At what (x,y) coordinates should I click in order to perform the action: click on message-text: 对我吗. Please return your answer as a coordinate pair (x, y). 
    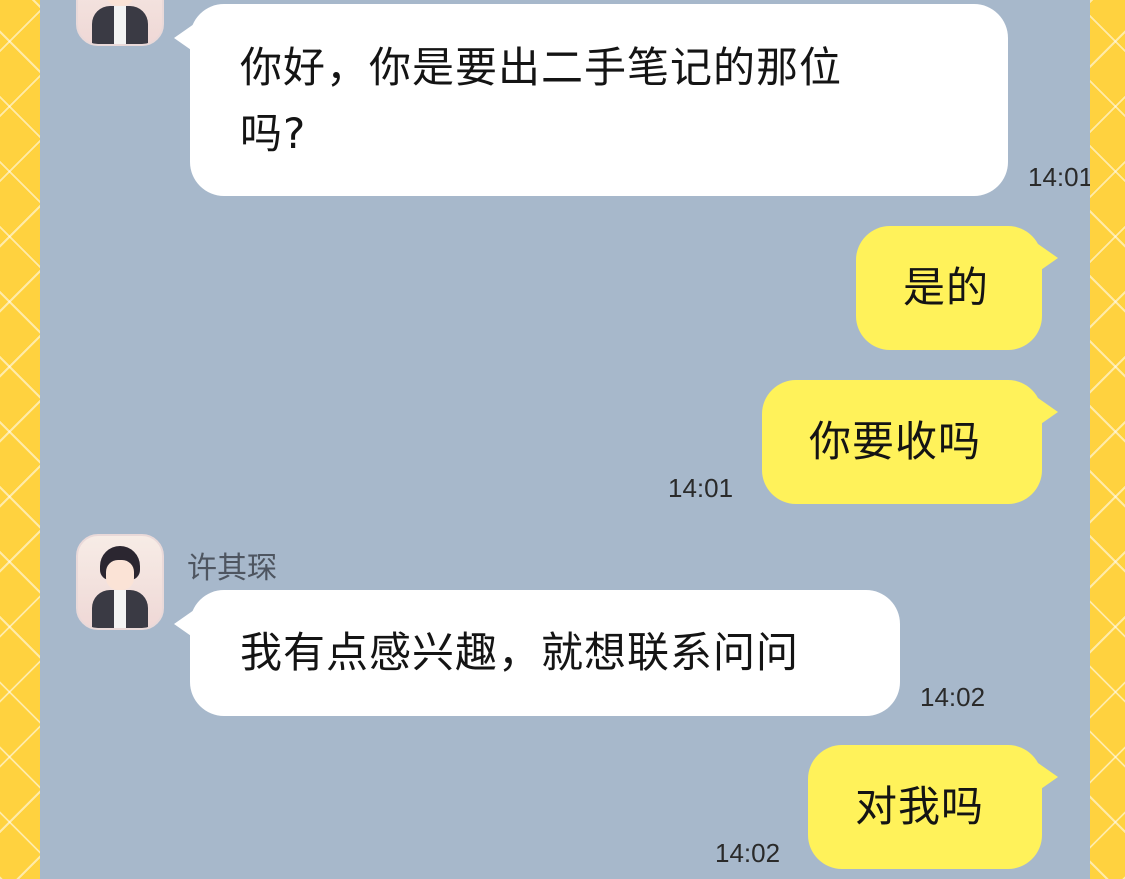
    Looking at the image, I should click on (920, 806).